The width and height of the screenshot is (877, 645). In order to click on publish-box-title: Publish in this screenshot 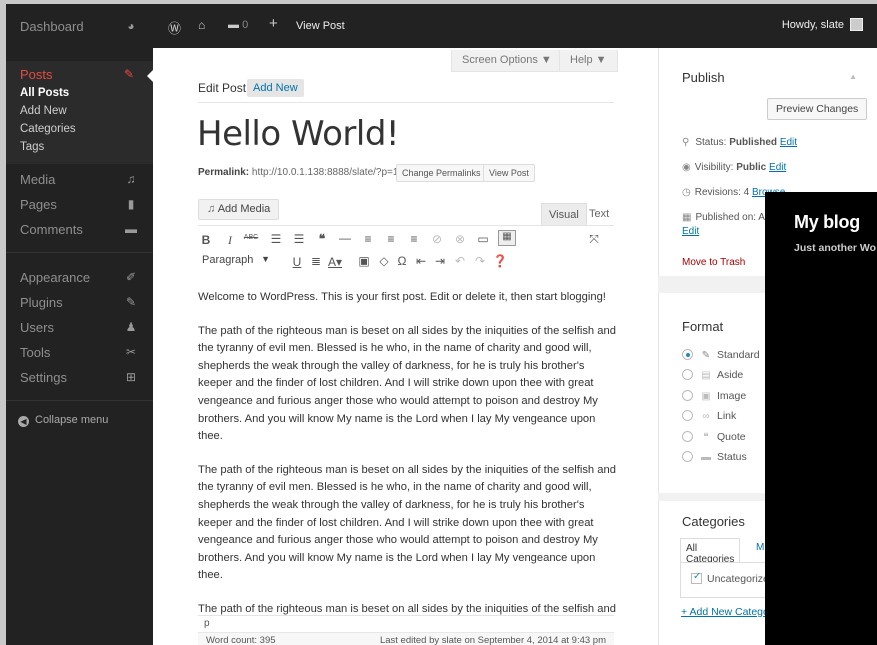, I will do `click(703, 77)`.